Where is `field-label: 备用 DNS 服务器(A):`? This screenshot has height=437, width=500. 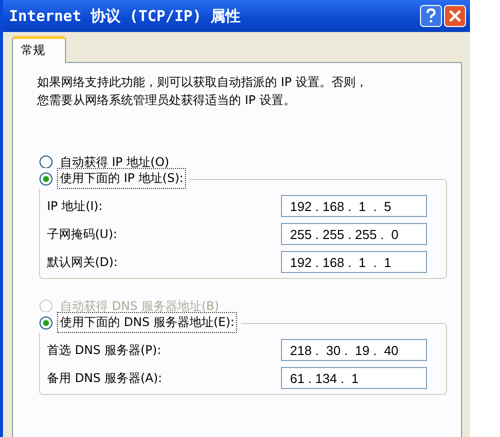 field-label: 备用 DNS 服务器(A): is located at coordinates (104, 378).